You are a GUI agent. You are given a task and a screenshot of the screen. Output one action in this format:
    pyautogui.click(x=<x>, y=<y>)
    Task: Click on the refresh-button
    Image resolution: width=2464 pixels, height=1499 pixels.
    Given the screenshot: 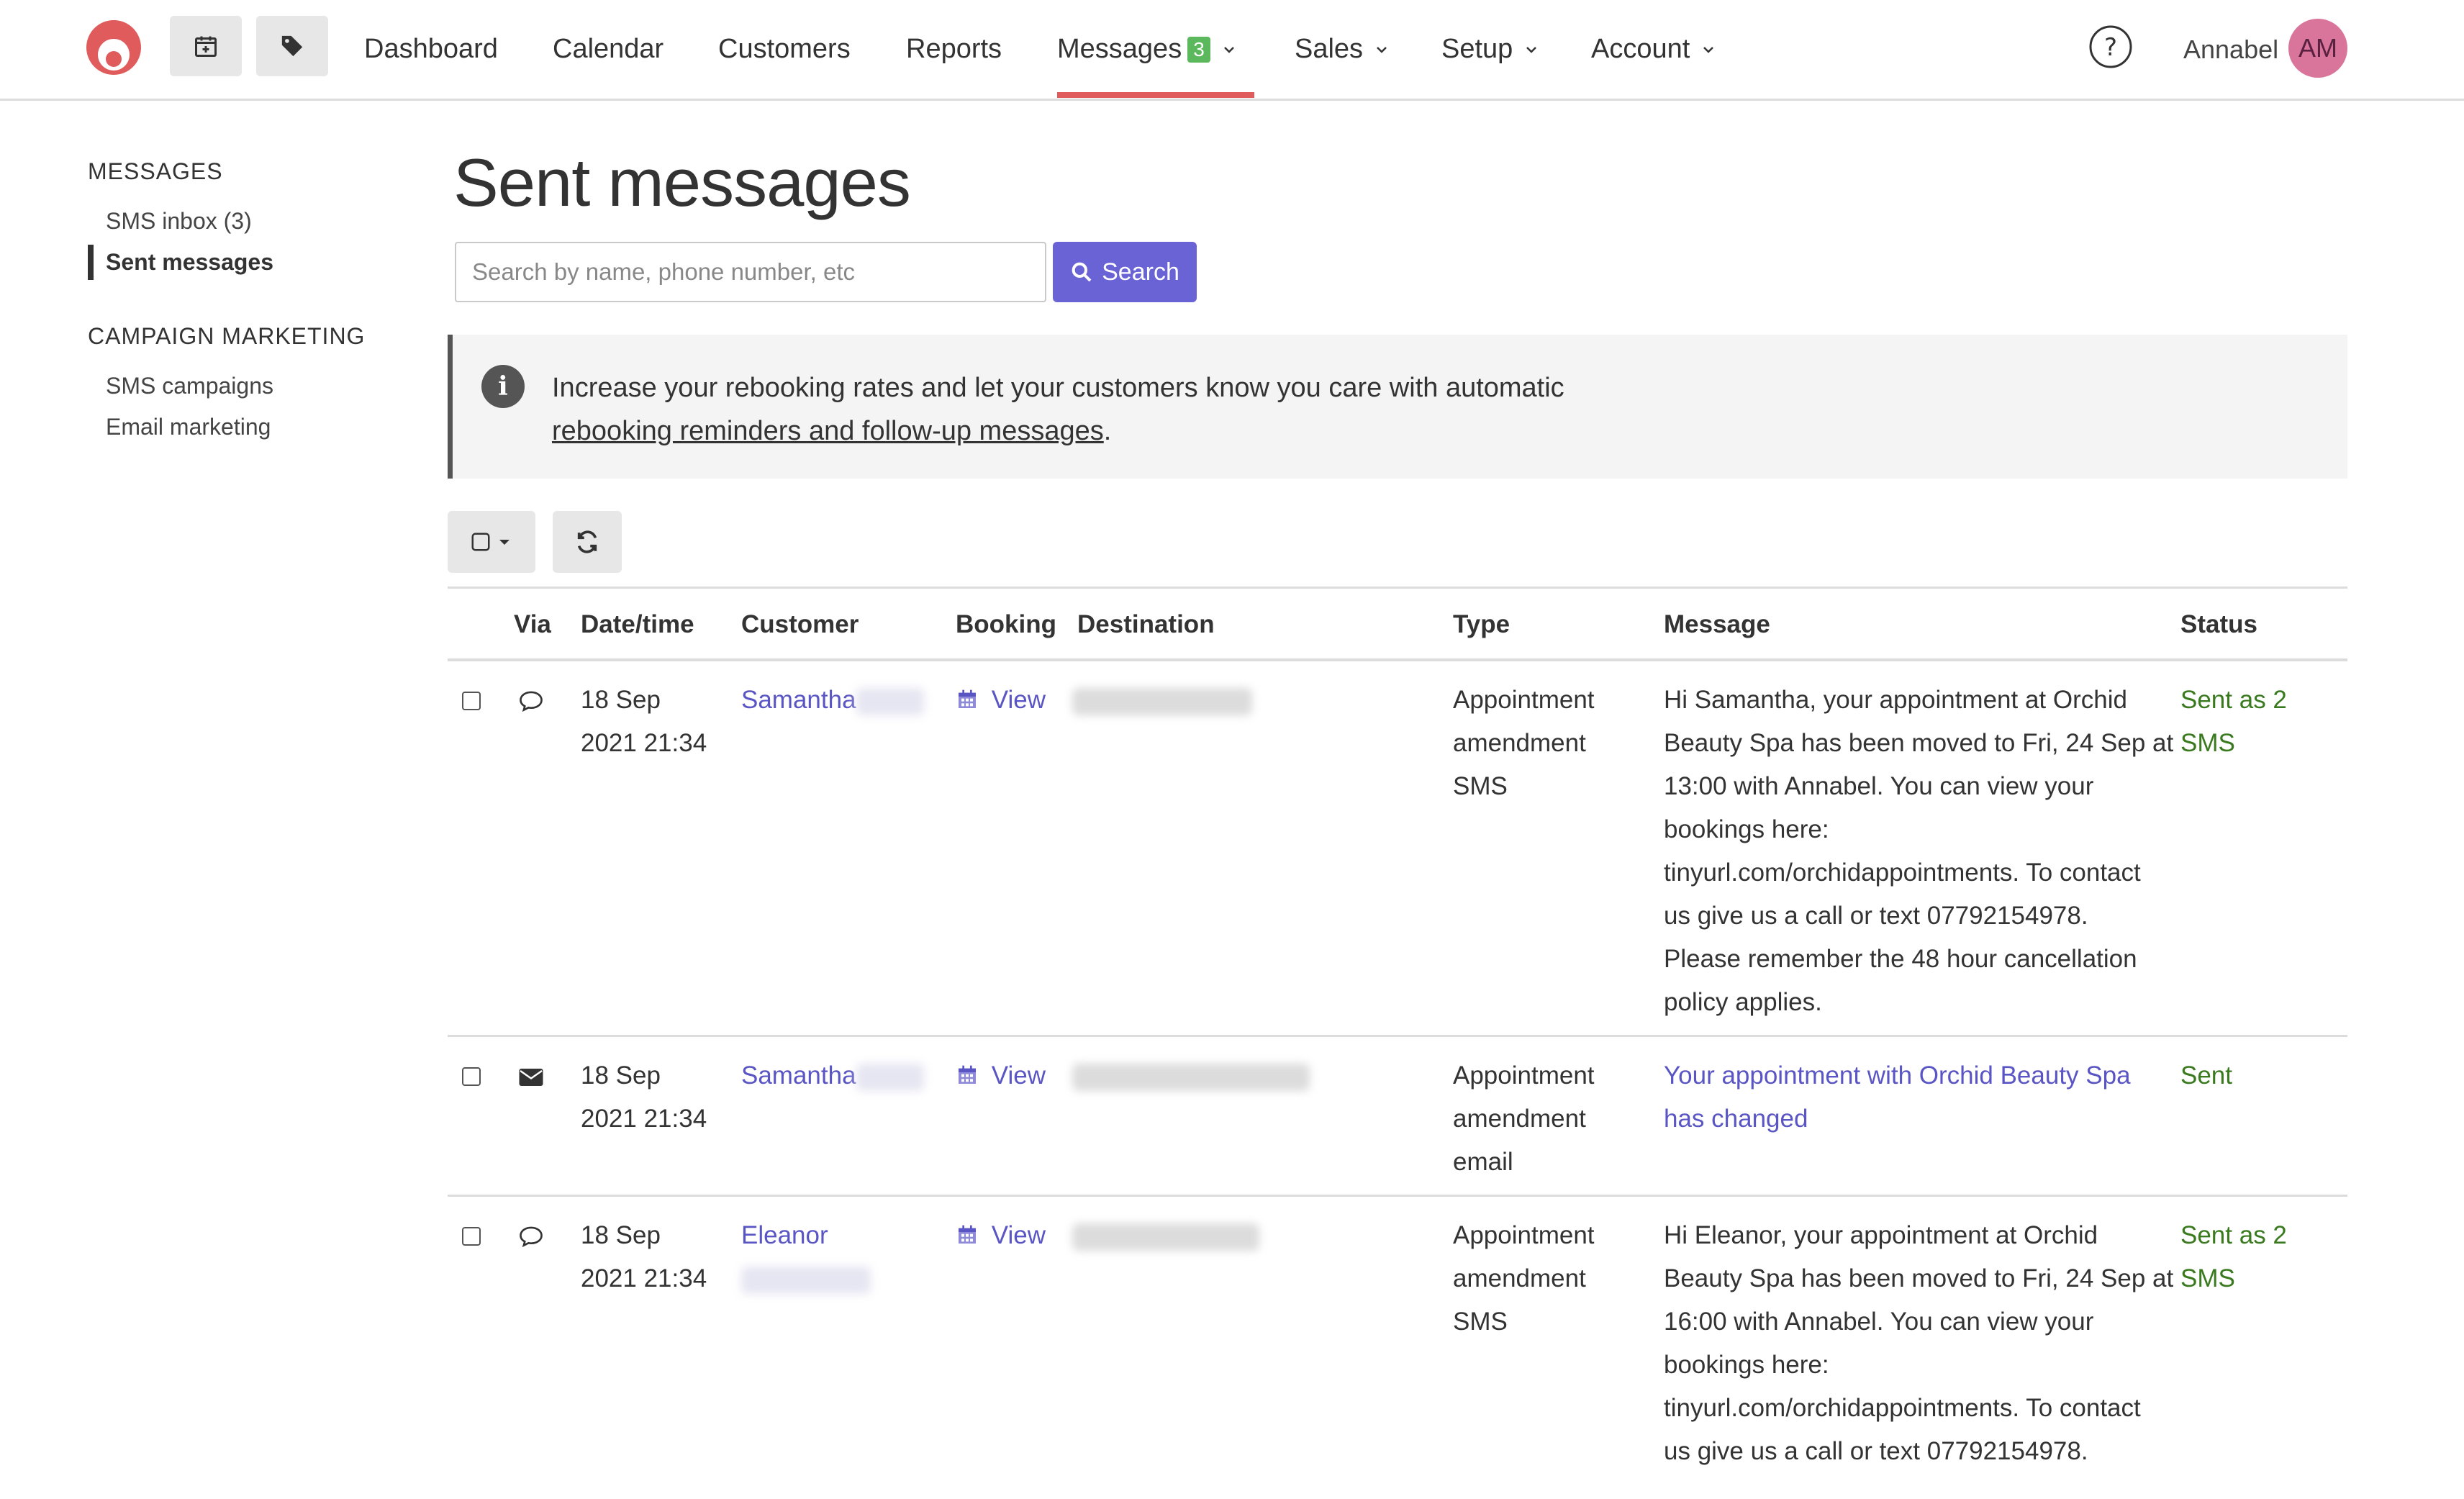 What is the action you would take?
    pyautogui.click(x=587, y=542)
    